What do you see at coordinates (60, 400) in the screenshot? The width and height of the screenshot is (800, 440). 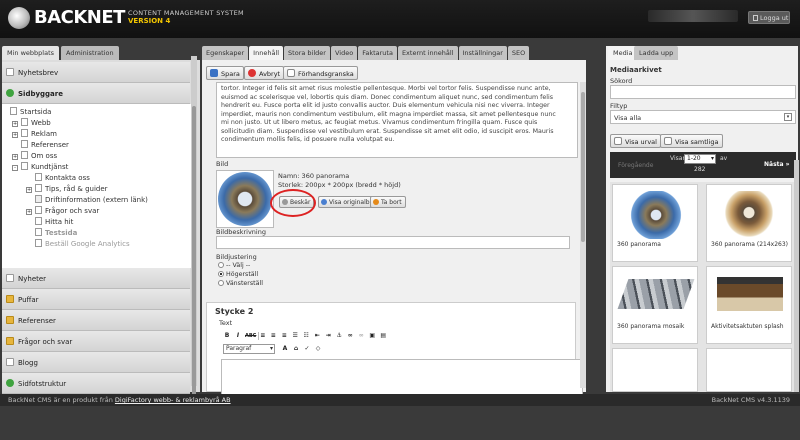 I see `footer-text: BackNet CMS är en produkt från` at bounding box center [60, 400].